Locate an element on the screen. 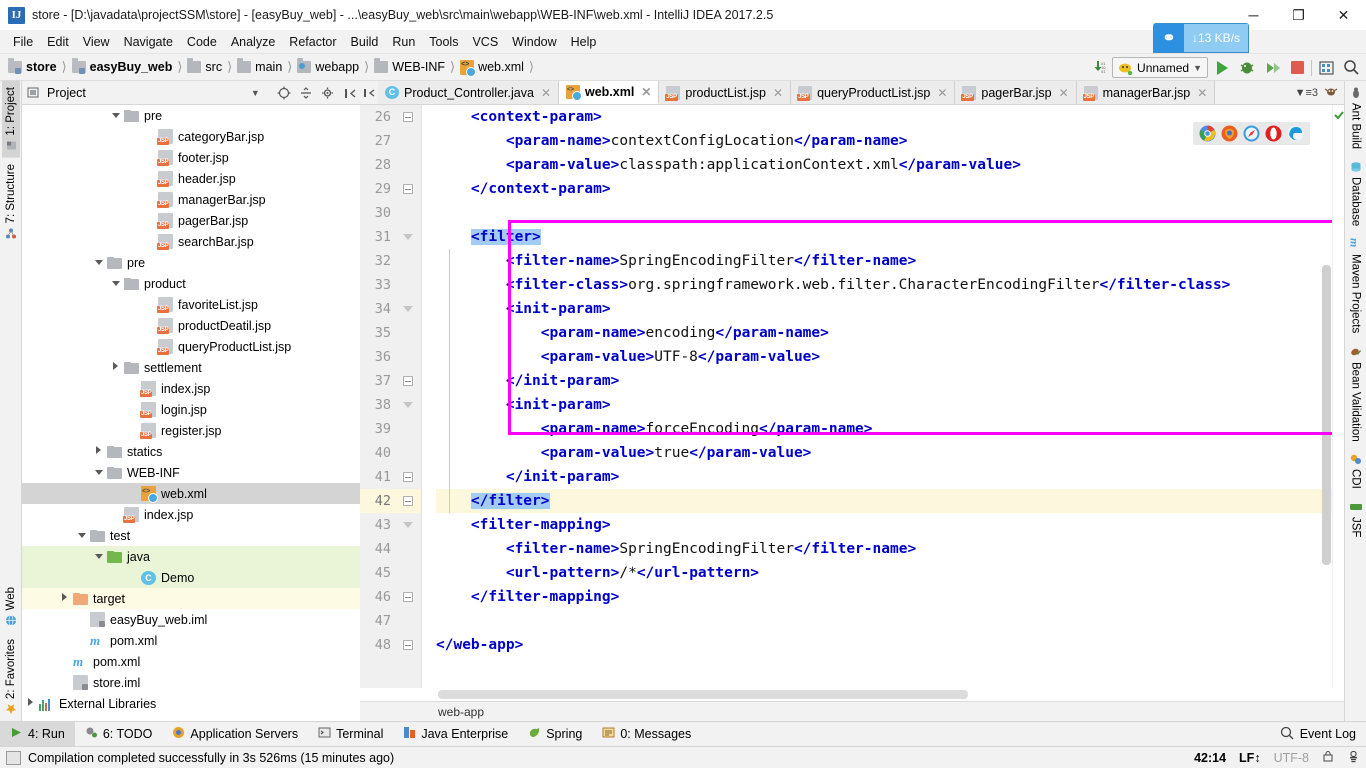 Image resolution: width=1366 pixels, height=768 pixels. caret-position: 42:14 is located at coordinates (1210, 758).